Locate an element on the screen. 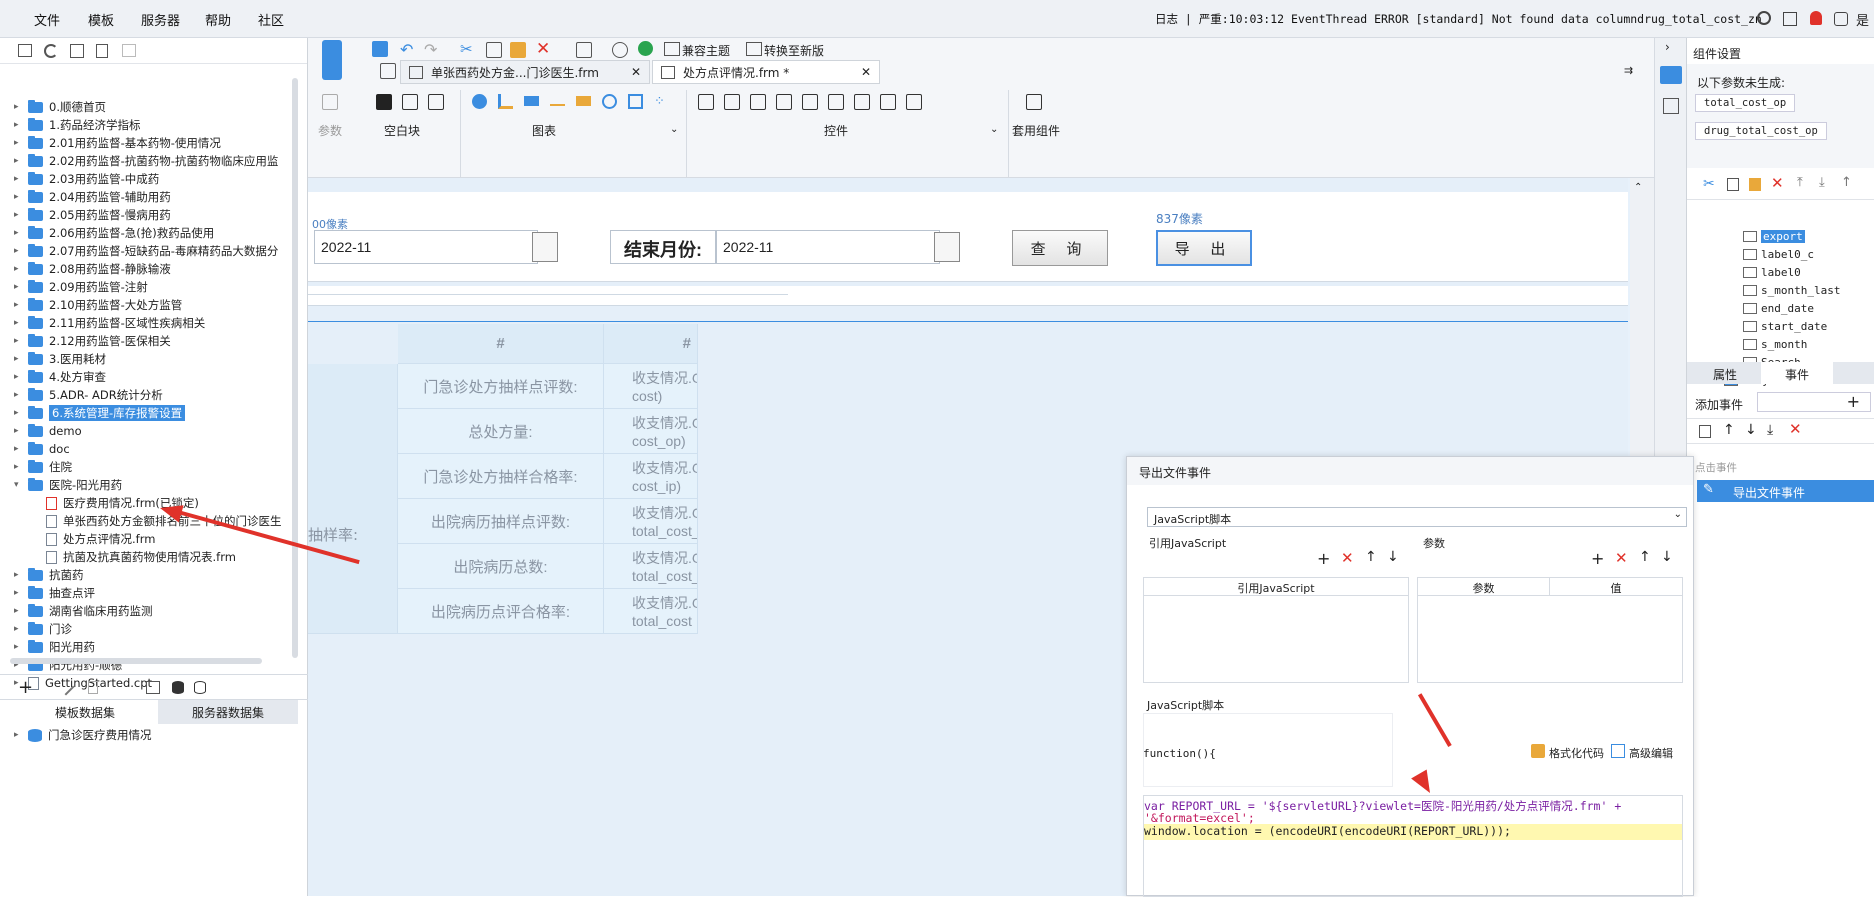 Image resolution: width=1874 pixels, height=897 pixels. grid-label-cell: 门急诊处方抽样合格率: is located at coordinates (501, 476).